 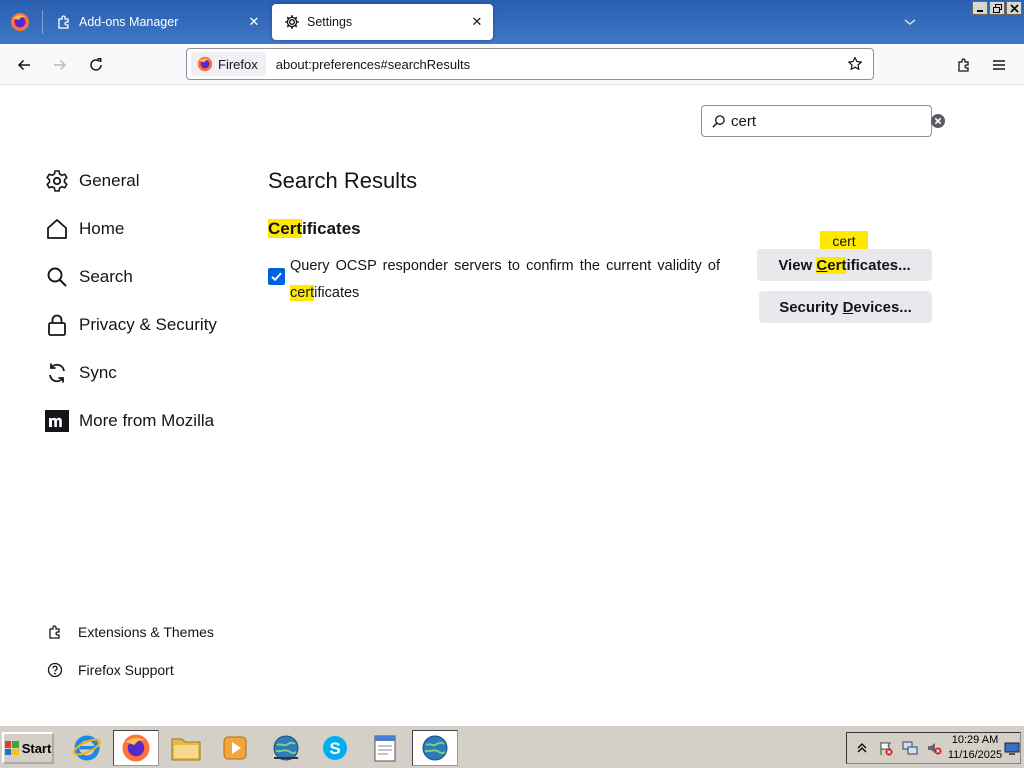 I want to click on tab-separator, so click(x=42, y=22).